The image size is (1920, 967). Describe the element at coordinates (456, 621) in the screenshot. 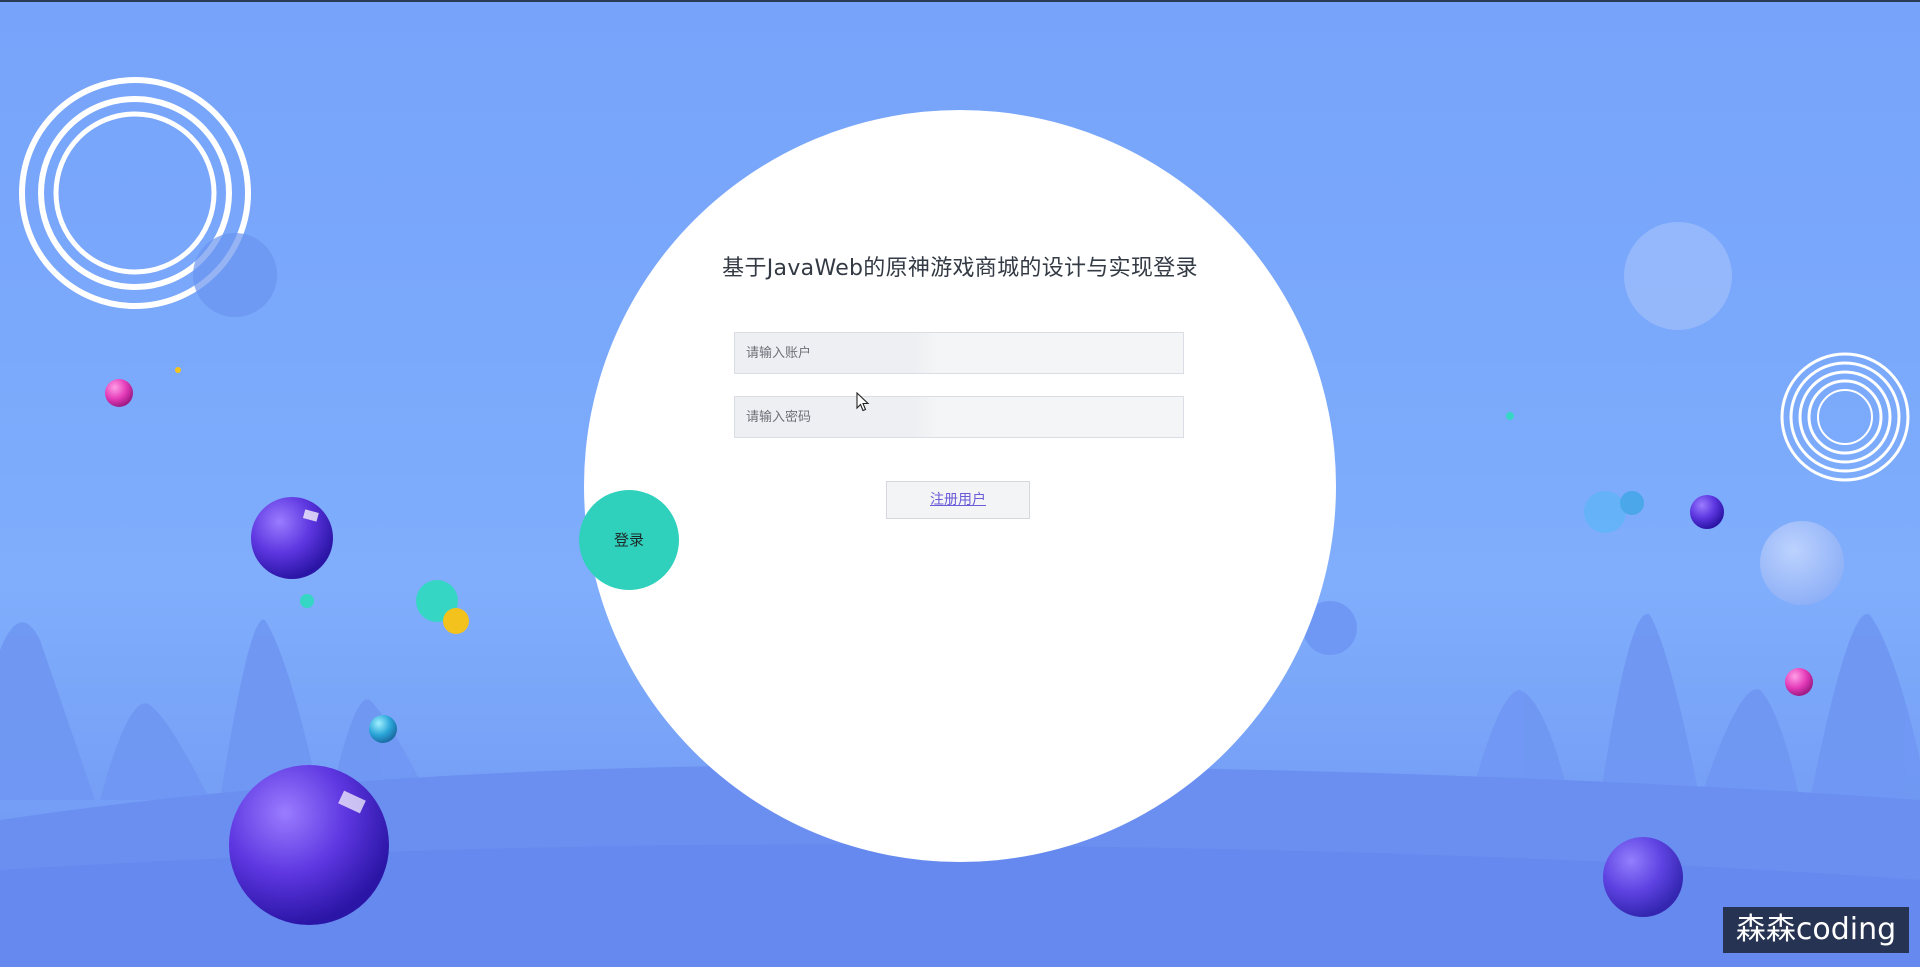

I see `dot-yellow` at that location.